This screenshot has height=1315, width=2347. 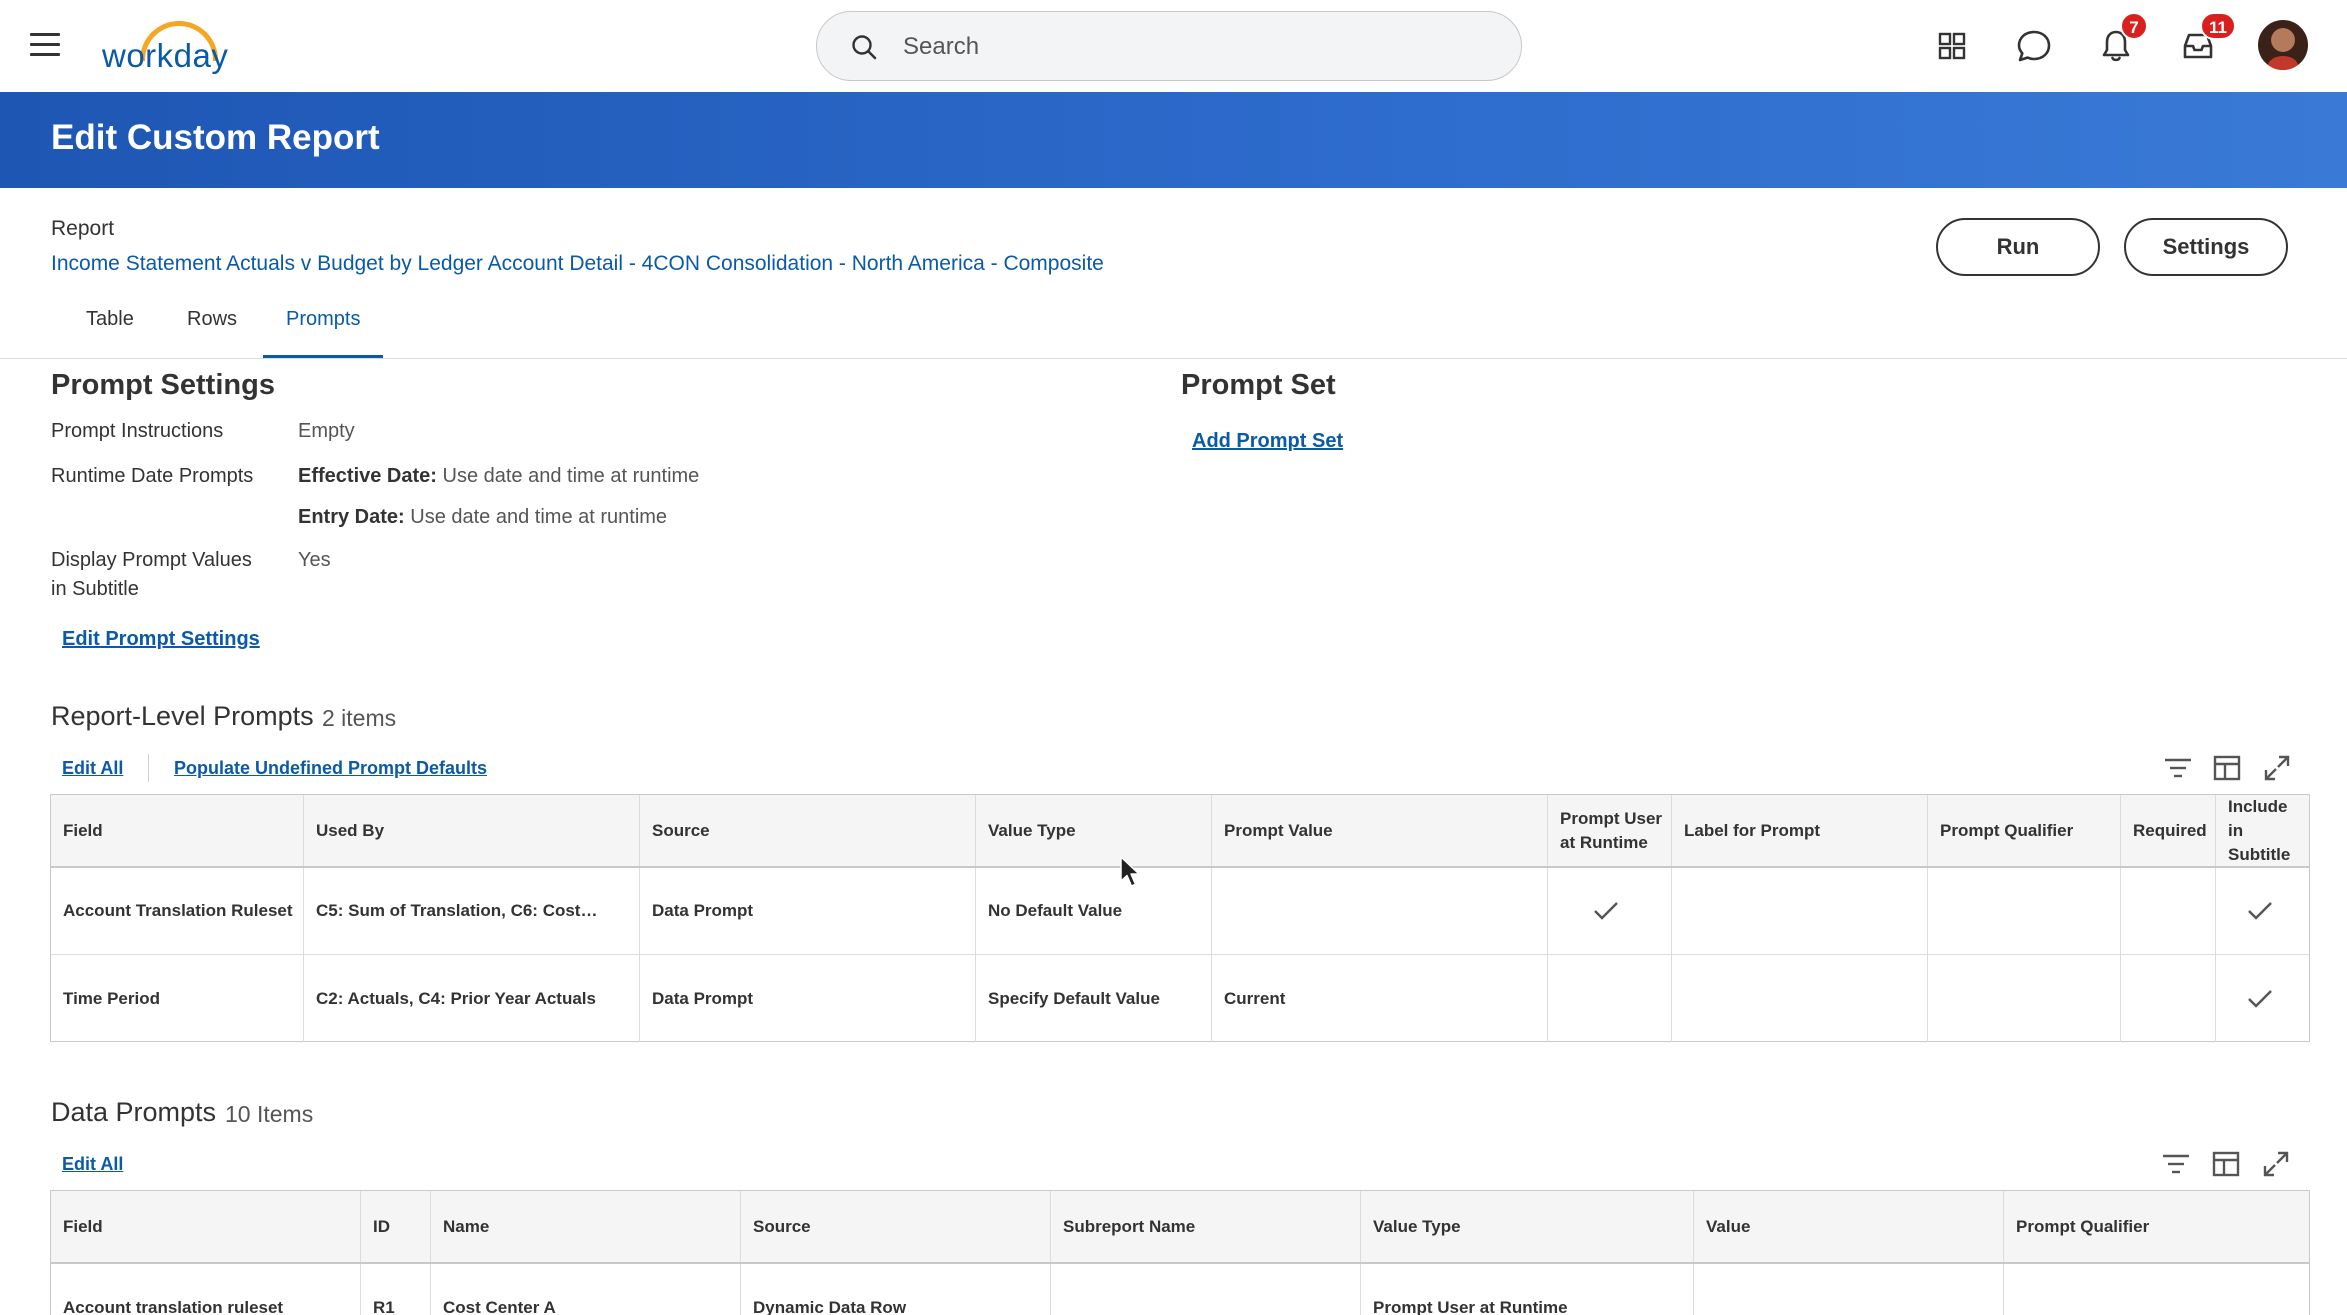 What do you see at coordinates (1527, 1289) in the screenshot?
I see `cell-value-type: Prompt User at Runtime` at bounding box center [1527, 1289].